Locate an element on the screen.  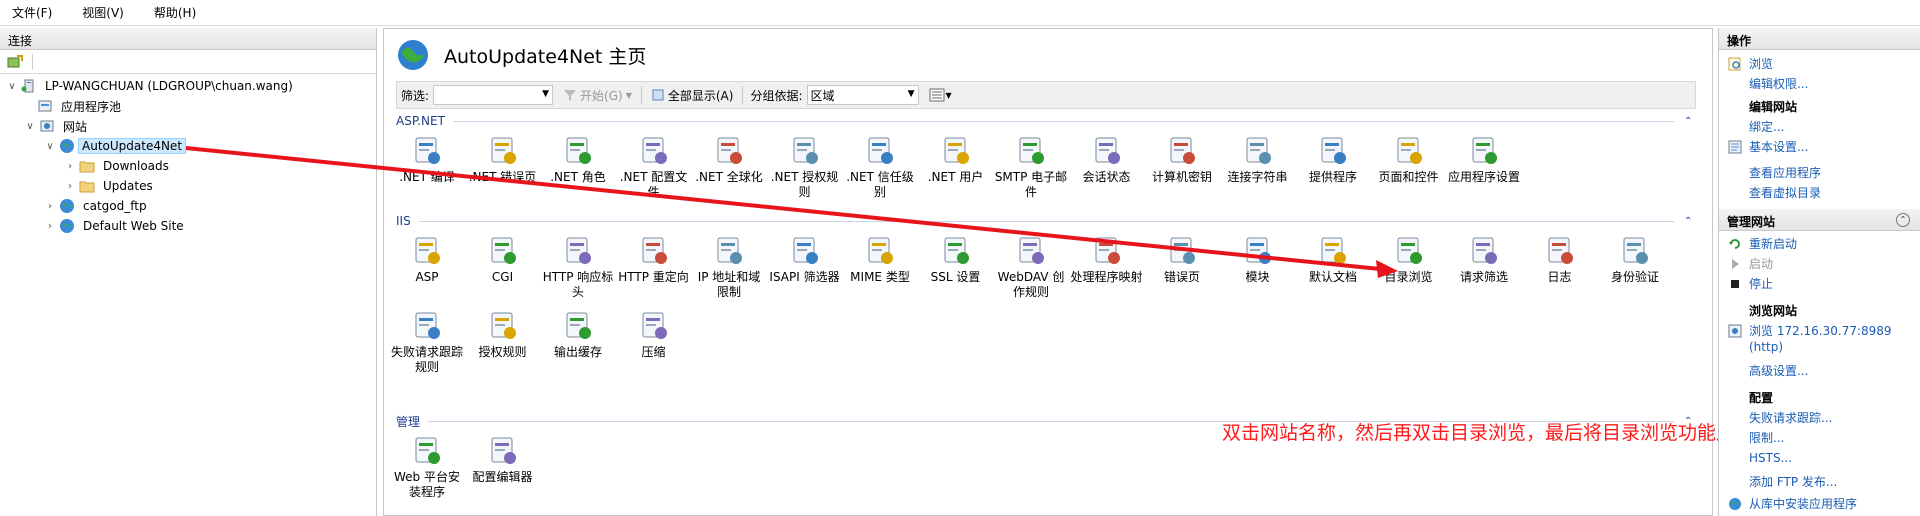
feature-item: 会话状态 is located at coordinates (1107, 160).